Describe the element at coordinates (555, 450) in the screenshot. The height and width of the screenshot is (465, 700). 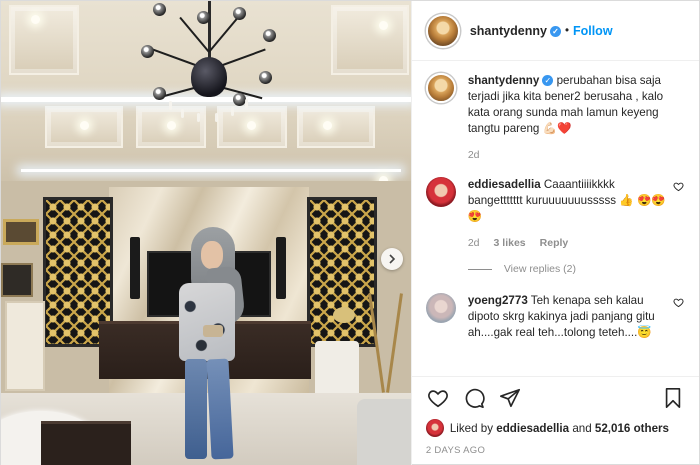
I see `post-timestamp: 2 DAYS AGO` at that location.